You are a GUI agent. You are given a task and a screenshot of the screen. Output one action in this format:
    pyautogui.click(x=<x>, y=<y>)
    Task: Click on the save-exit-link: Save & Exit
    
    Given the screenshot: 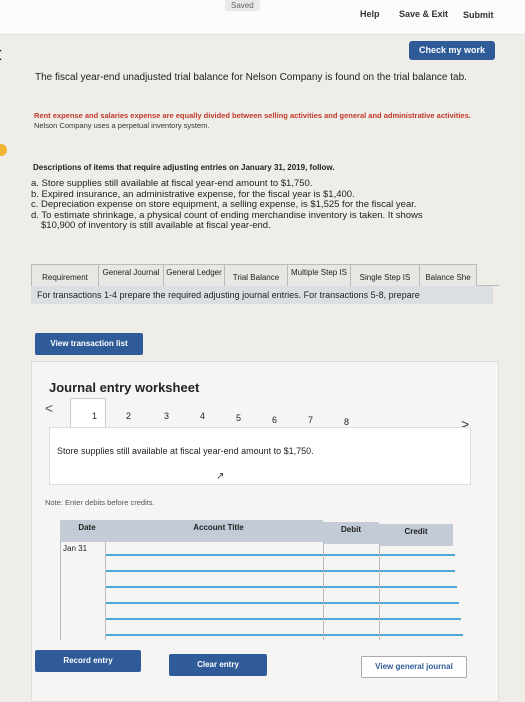 What is the action you would take?
    pyautogui.click(x=423, y=14)
    